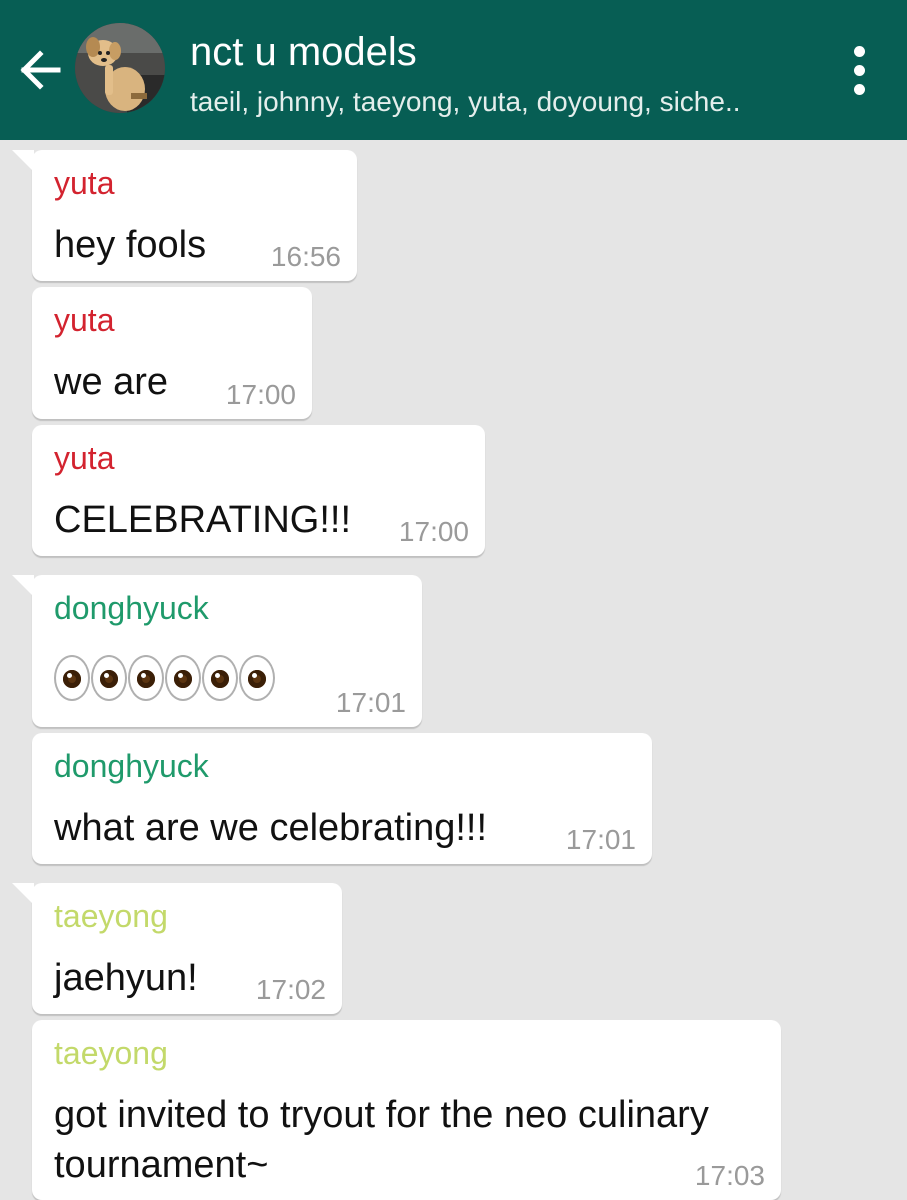  What do you see at coordinates (161, 1165) in the screenshot?
I see `message-text-line-2: tournament~` at bounding box center [161, 1165].